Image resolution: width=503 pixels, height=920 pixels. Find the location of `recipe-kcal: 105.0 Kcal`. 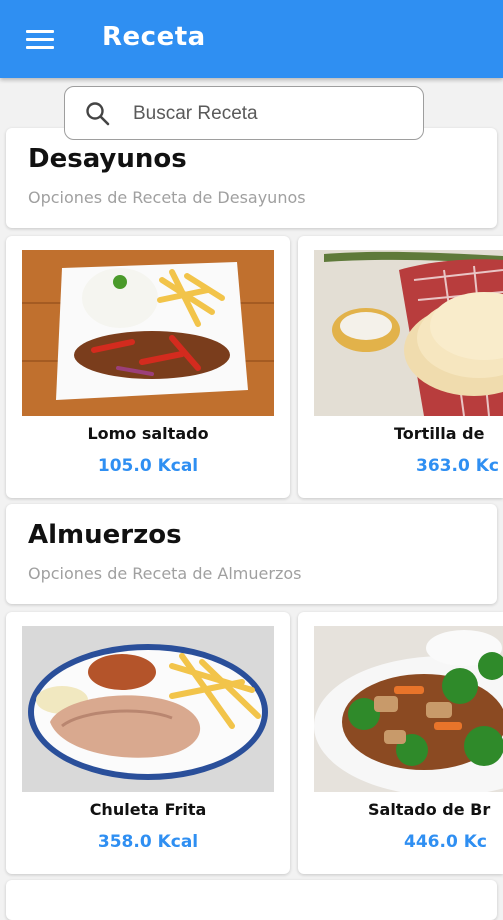

recipe-kcal: 105.0 Kcal is located at coordinates (148, 466).